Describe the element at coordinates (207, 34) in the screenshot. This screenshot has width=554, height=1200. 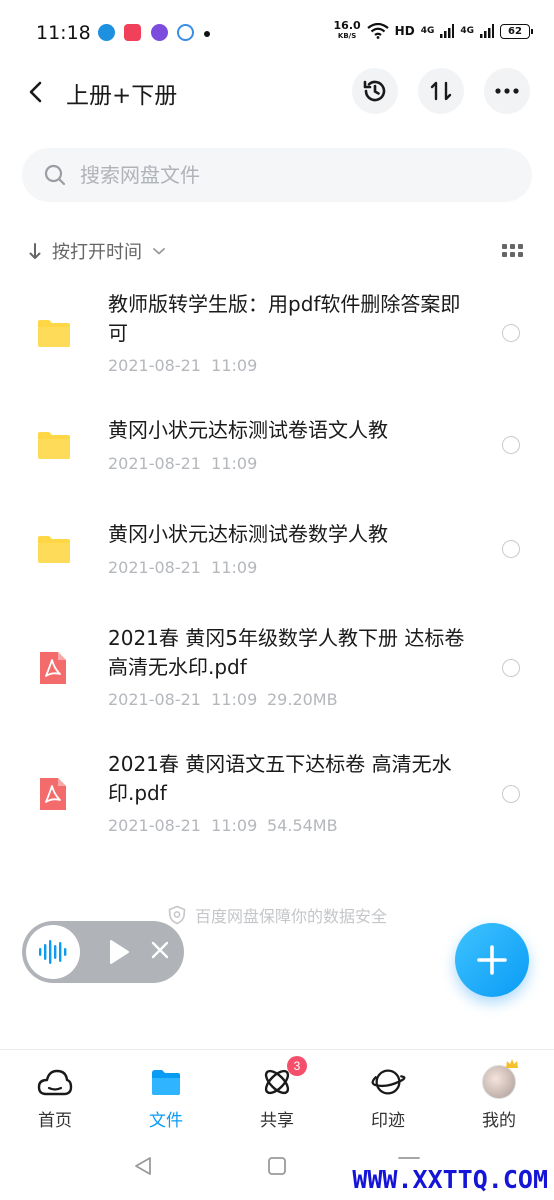
I see `more-notifications-dot` at that location.